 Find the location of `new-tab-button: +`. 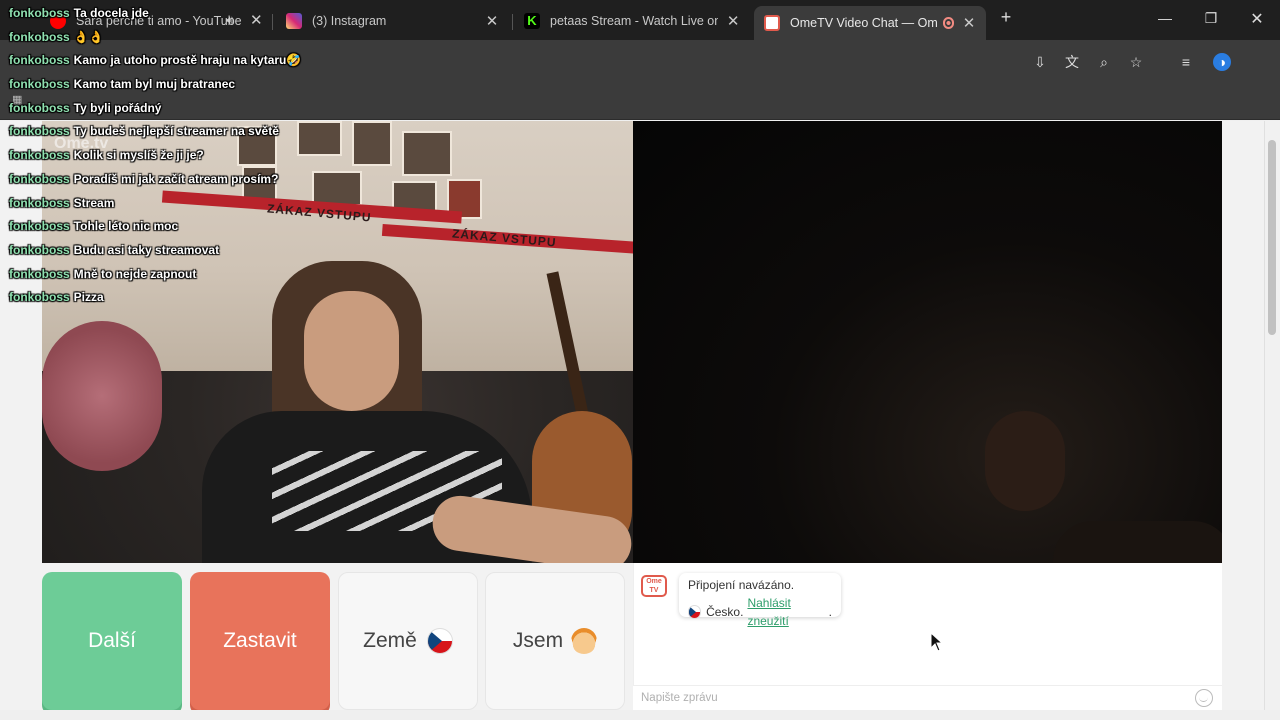

new-tab-button: + is located at coordinates (1006, 17).